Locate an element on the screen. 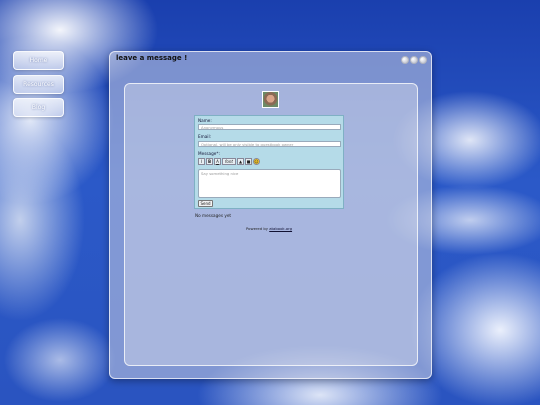  nav-home-label: Home is located at coordinates (38, 60).